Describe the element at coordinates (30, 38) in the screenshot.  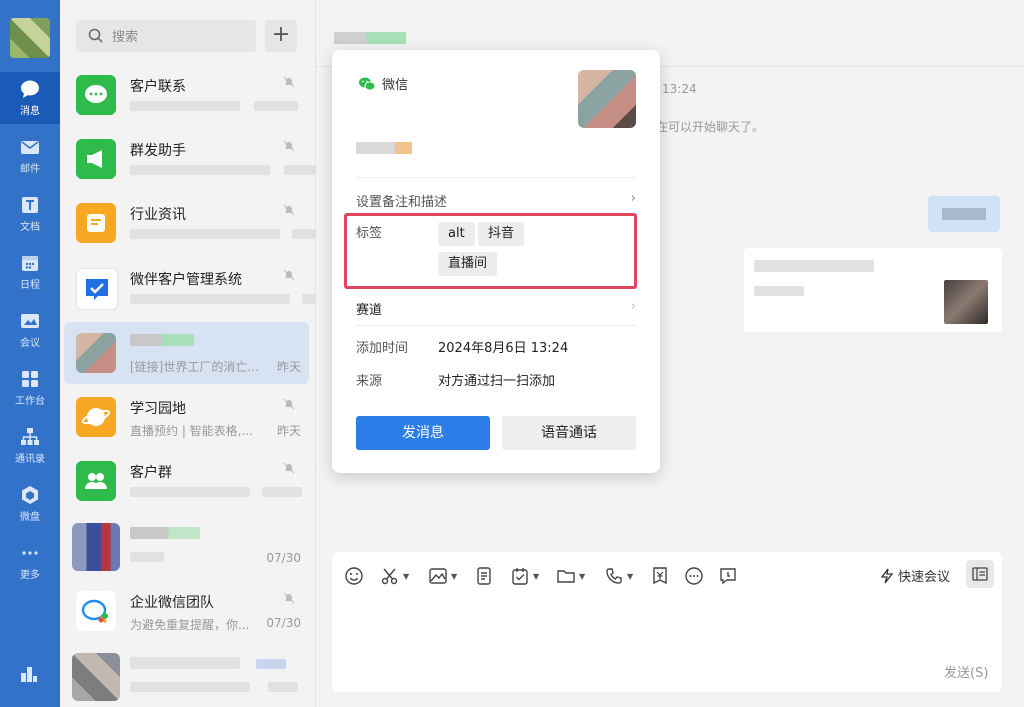
I see `user-avatar` at that location.